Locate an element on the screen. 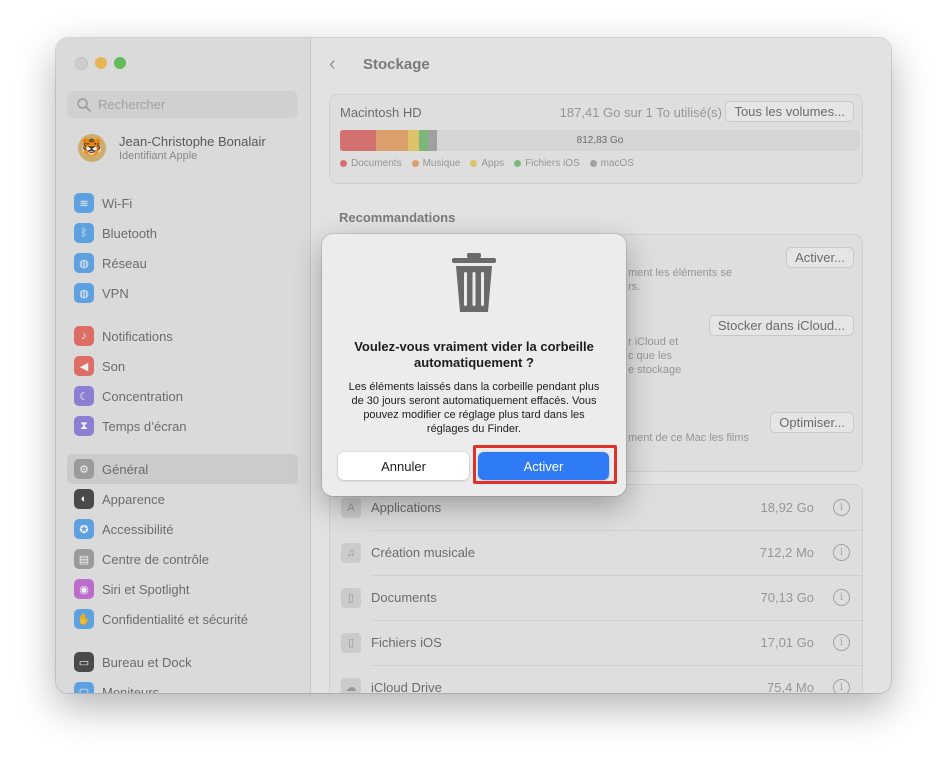  cancel-button: Annuler is located at coordinates (403, 466).